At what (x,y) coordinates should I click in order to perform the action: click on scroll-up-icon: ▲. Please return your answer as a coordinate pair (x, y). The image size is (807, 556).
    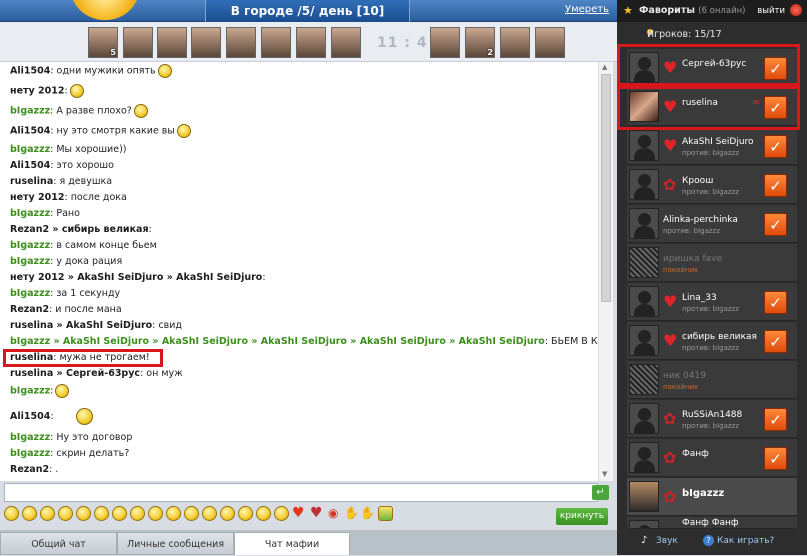
    Looking at the image, I should click on (604, 67).